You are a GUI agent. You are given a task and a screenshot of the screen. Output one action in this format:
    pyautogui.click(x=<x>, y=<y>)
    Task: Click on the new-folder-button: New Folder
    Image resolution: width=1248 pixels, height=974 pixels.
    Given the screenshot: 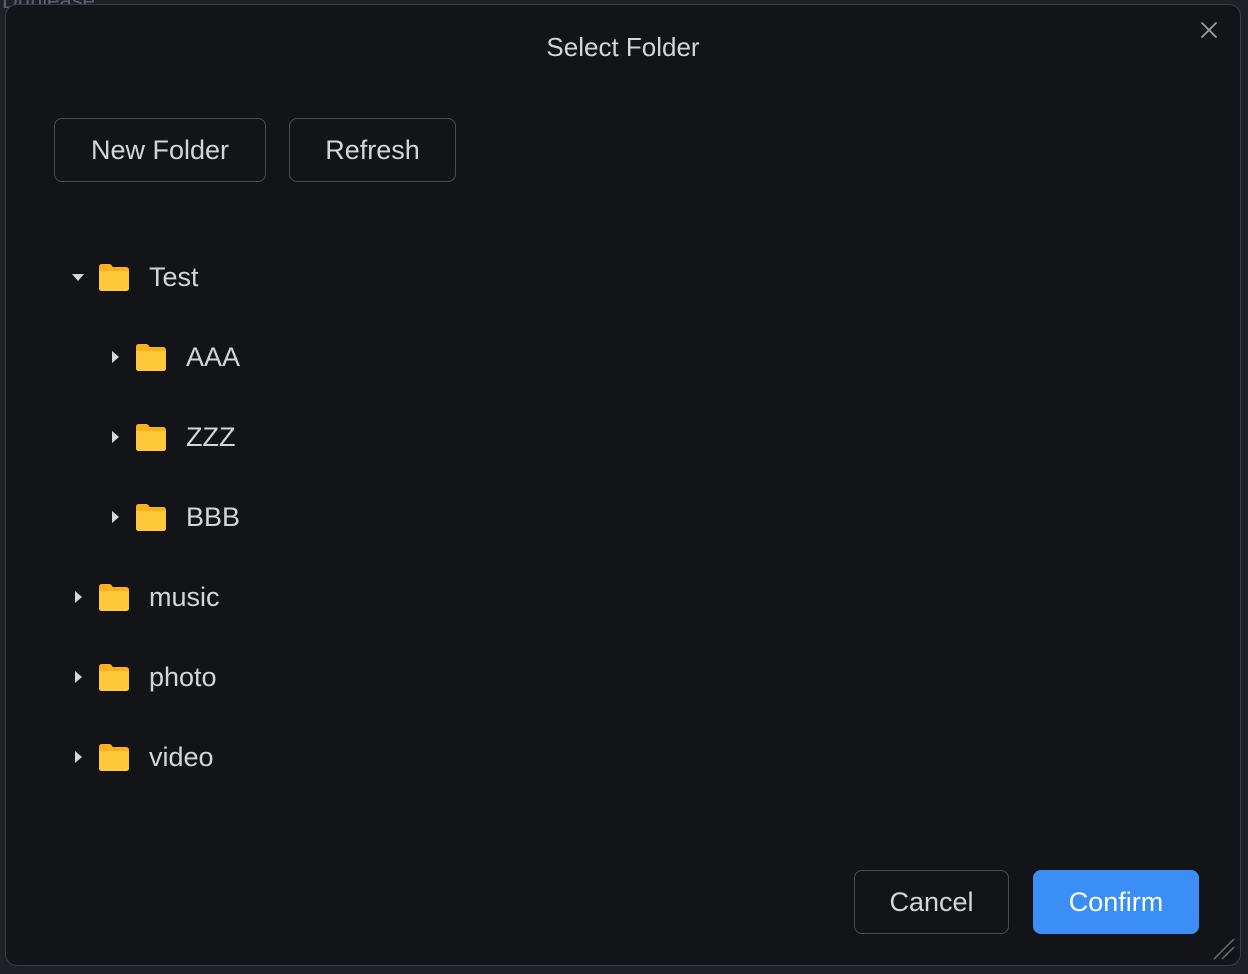 What is the action you would take?
    pyautogui.click(x=160, y=150)
    